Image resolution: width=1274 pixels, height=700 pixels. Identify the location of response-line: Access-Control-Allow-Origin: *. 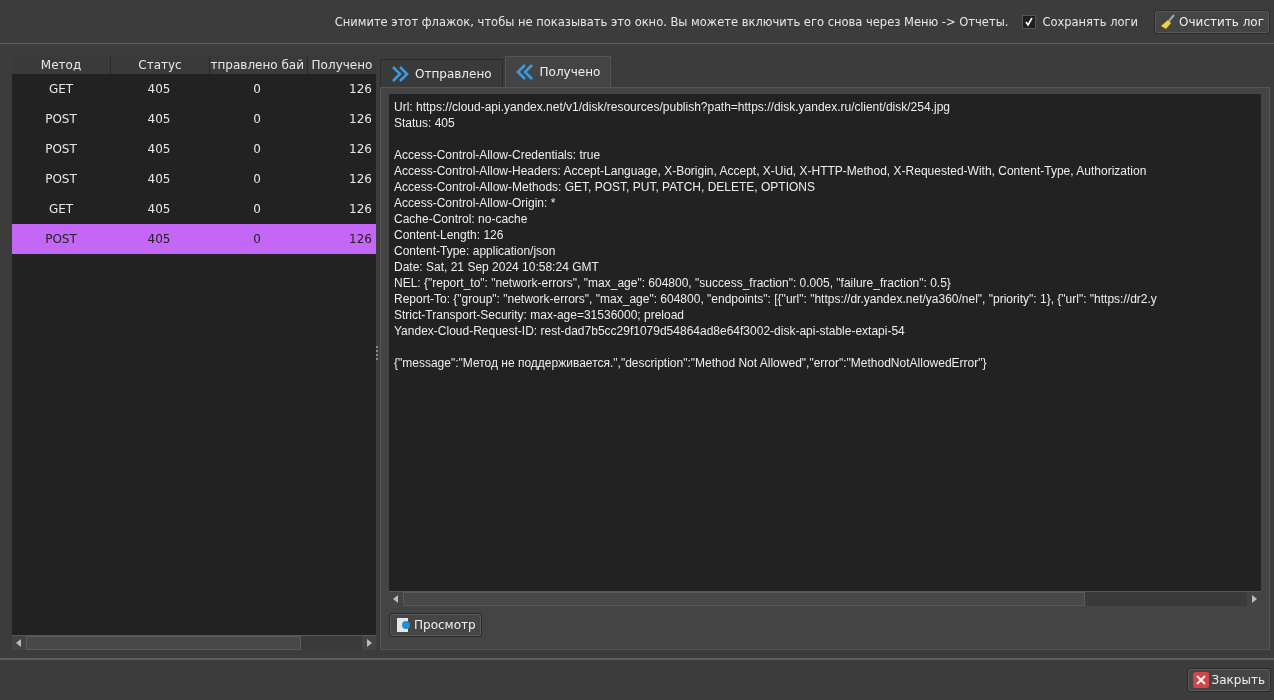
(475, 203).